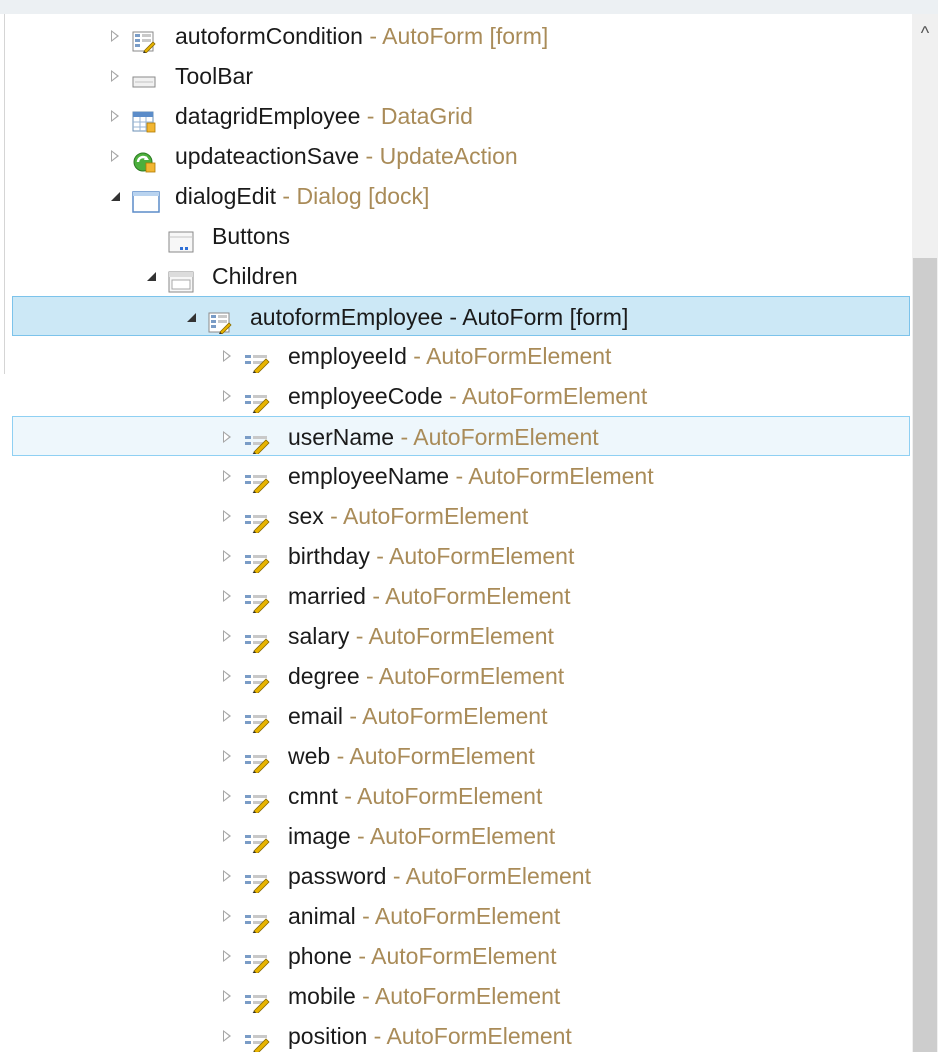 This screenshot has width=938, height=1052. I want to click on autoform-icon, so click(220, 320).